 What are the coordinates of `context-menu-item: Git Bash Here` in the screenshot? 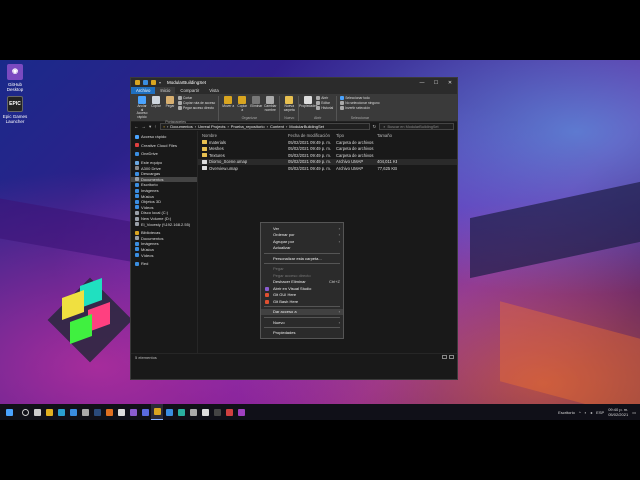 It's located at (302, 301).